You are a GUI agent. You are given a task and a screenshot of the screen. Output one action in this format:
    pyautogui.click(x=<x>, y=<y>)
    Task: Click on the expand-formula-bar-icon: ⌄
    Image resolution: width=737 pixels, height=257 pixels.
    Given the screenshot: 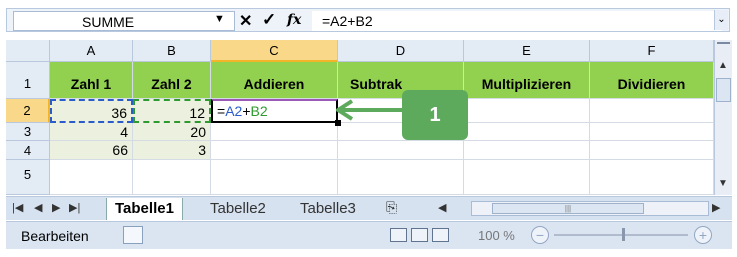 What is the action you would take?
    pyautogui.click(x=721, y=20)
    